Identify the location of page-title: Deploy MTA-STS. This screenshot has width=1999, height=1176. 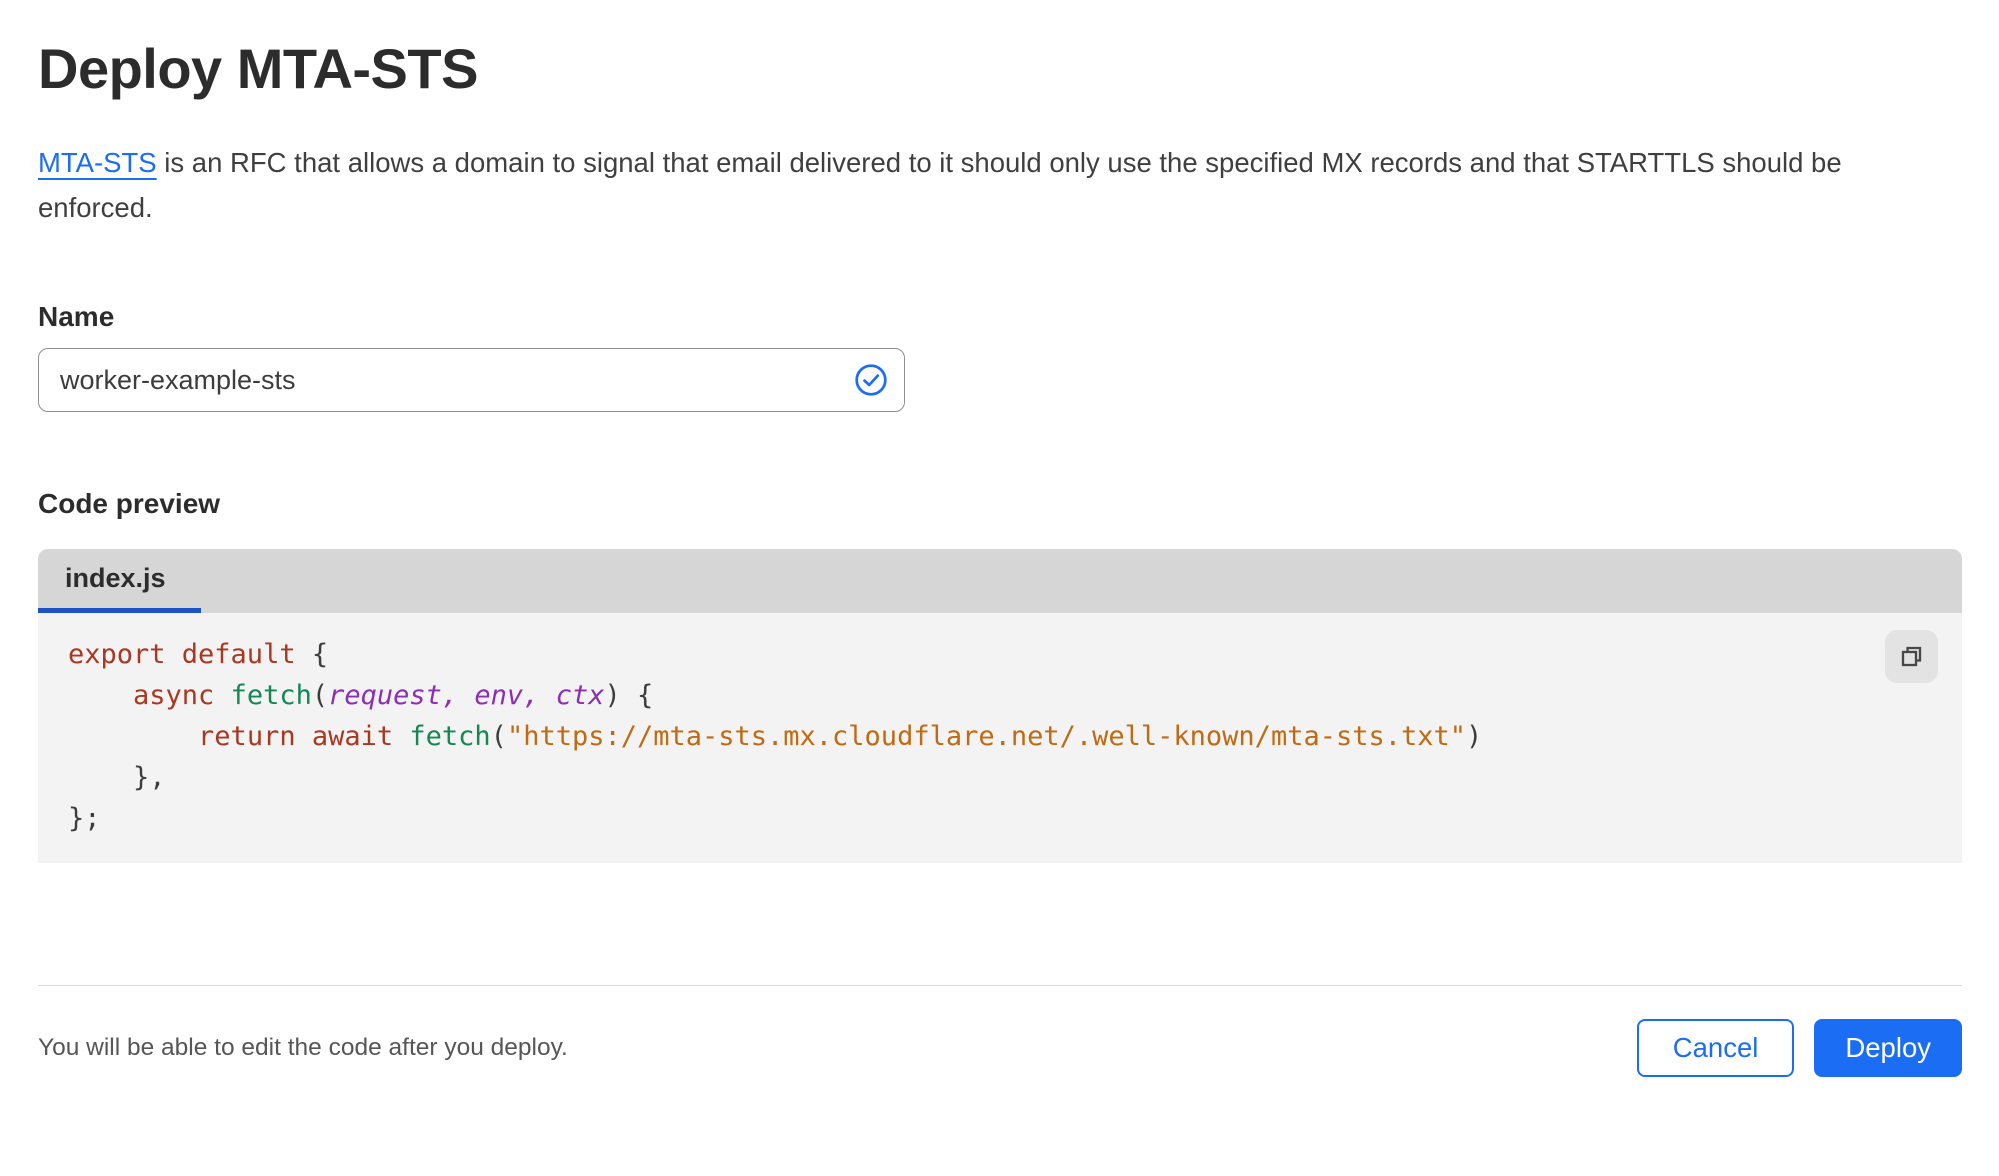
(258, 68).